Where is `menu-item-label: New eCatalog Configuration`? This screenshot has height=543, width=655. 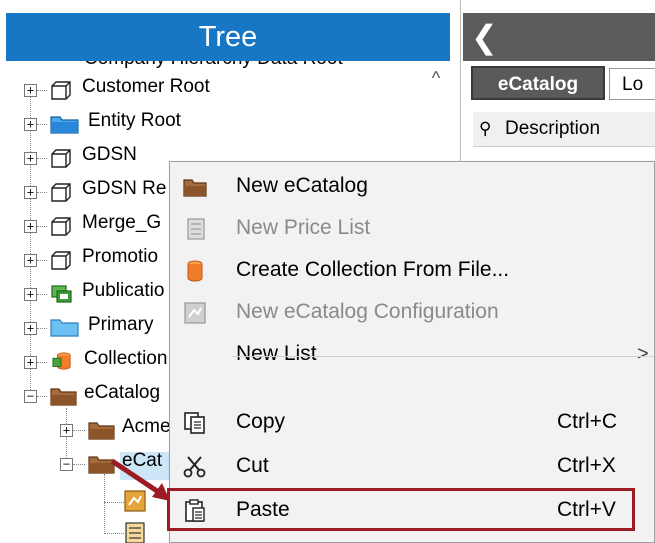 menu-item-label: New eCatalog Configuration is located at coordinates (367, 311).